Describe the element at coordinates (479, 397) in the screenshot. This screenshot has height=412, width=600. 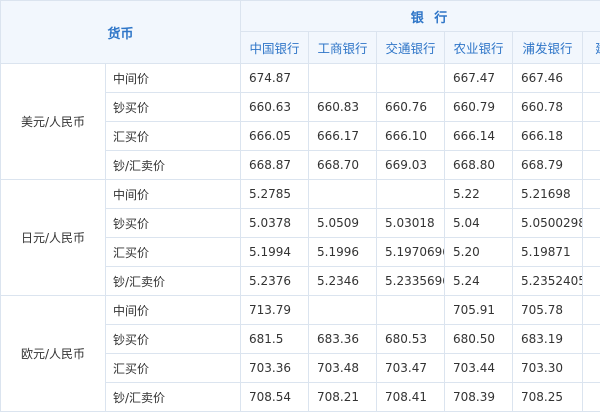
I see `rate-value-cell: 708.39` at that location.